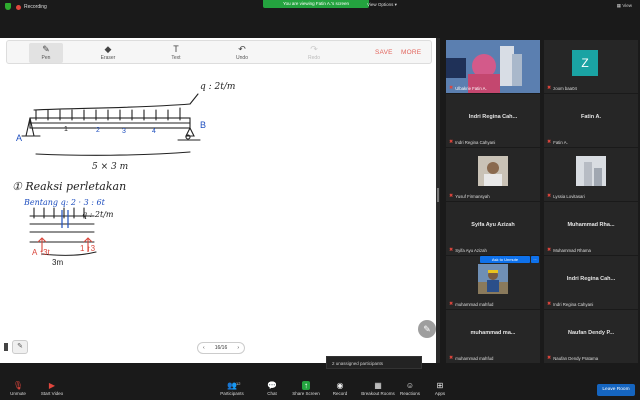  What do you see at coordinates (474, 304) in the screenshot?
I see `participant-name: muhammad mahfud` at bounding box center [474, 304].